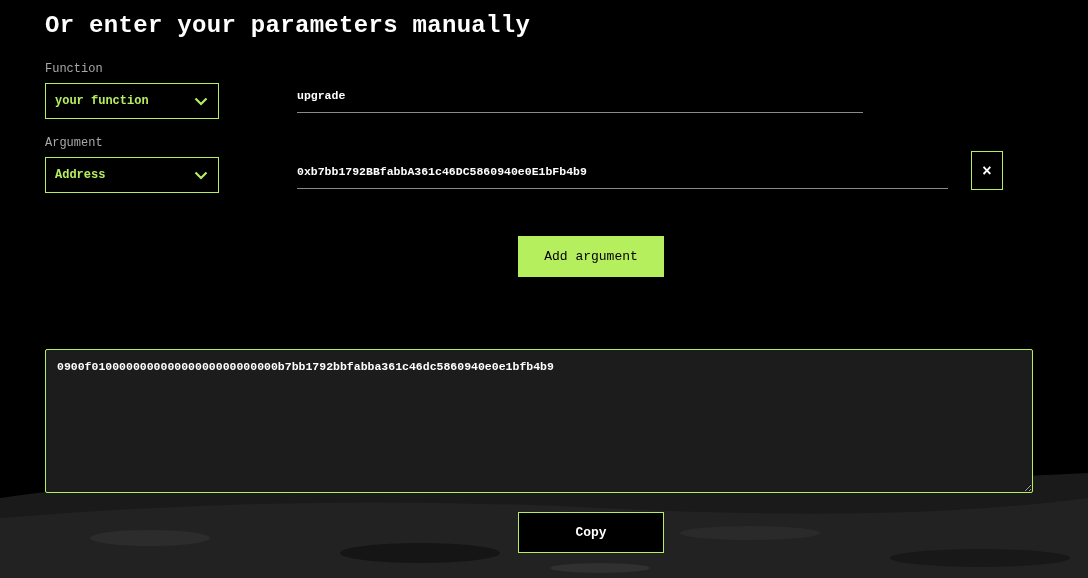 The image size is (1088, 578). What do you see at coordinates (580, 101) in the screenshot?
I see `input-field: upgrade` at bounding box center [580, 101].